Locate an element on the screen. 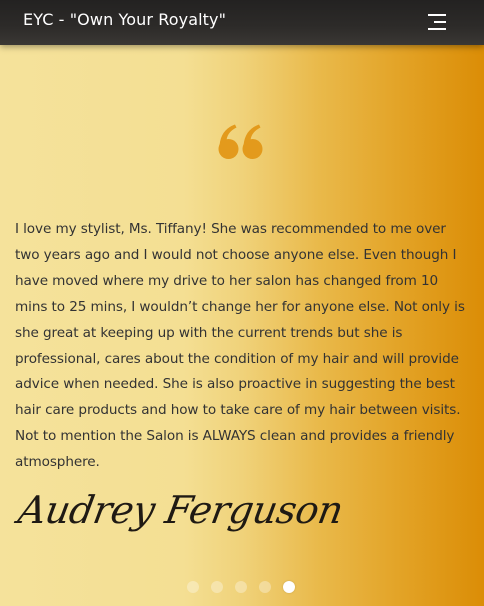 The image size is (484, 606). site-brand-title: EYC - "Own Your Royalty" is located at coordinates (124, 19).